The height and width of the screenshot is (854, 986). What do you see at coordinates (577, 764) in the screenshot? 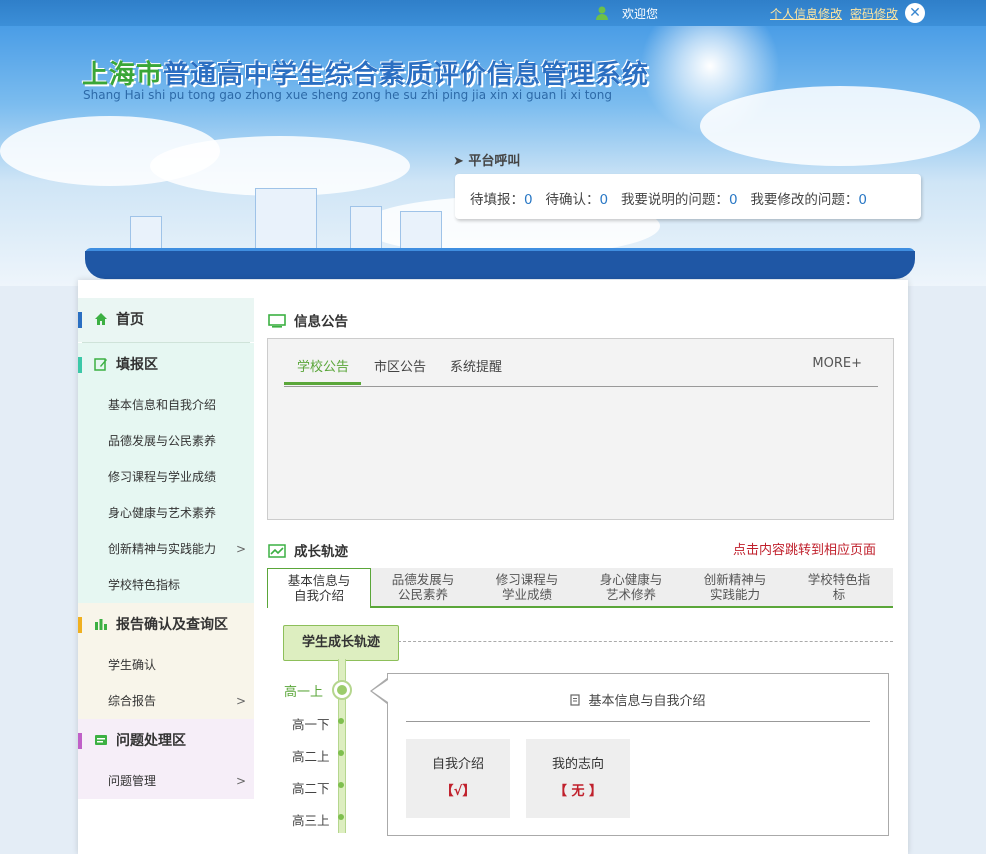
I see `card-label: 我的志向` at bounding box center [577, 764].